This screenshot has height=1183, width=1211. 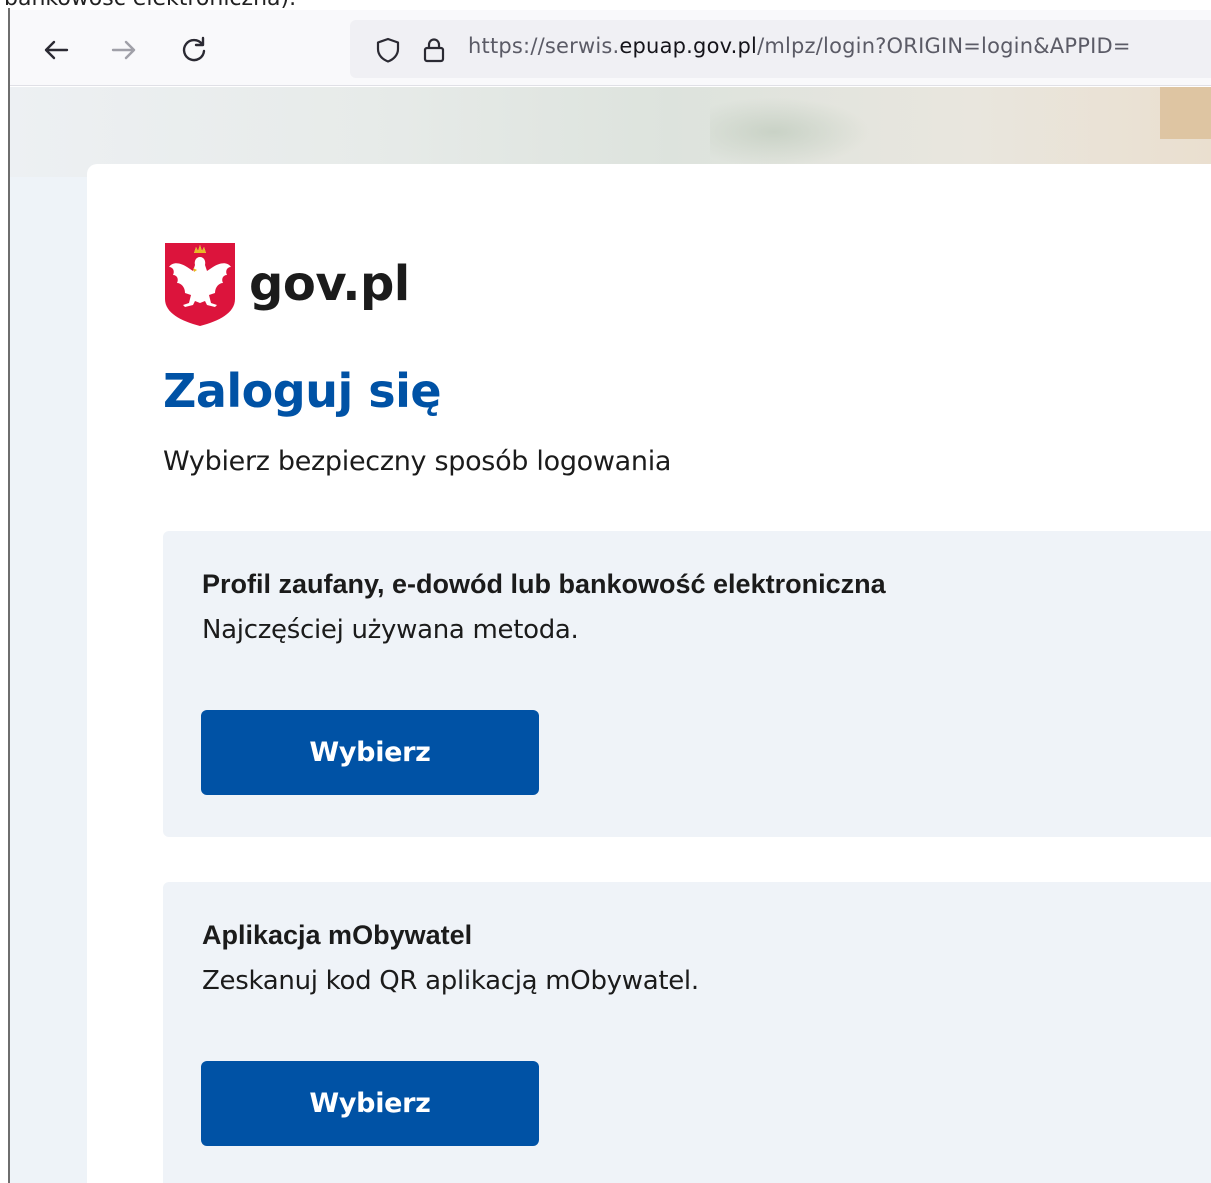 I want to click on choose-mobywatel-button: Wybierz, so click(x=370, y=1103).